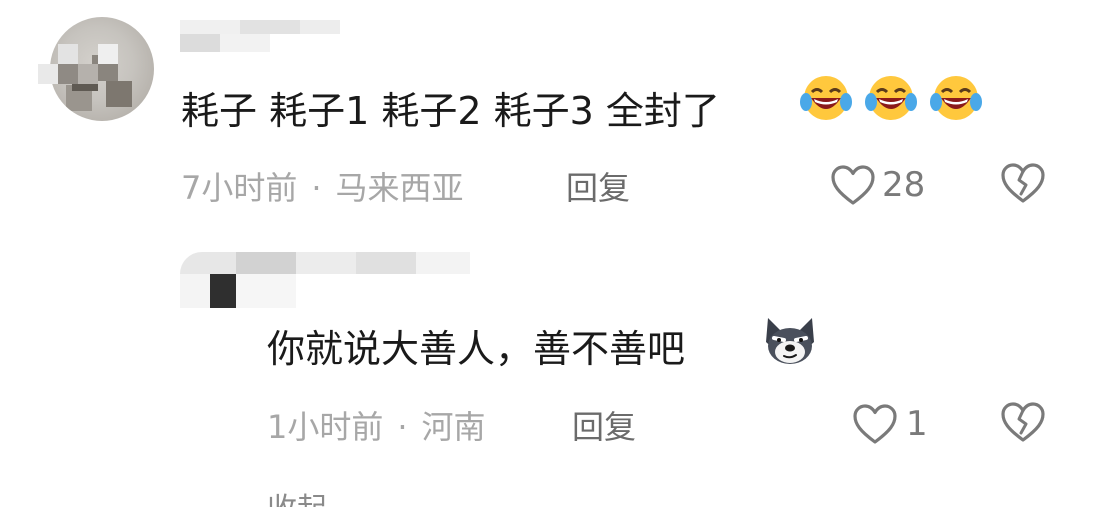  Describe the element at coordinates (260, 36) in the screenshot. I see `author-name-blurred` at that location.